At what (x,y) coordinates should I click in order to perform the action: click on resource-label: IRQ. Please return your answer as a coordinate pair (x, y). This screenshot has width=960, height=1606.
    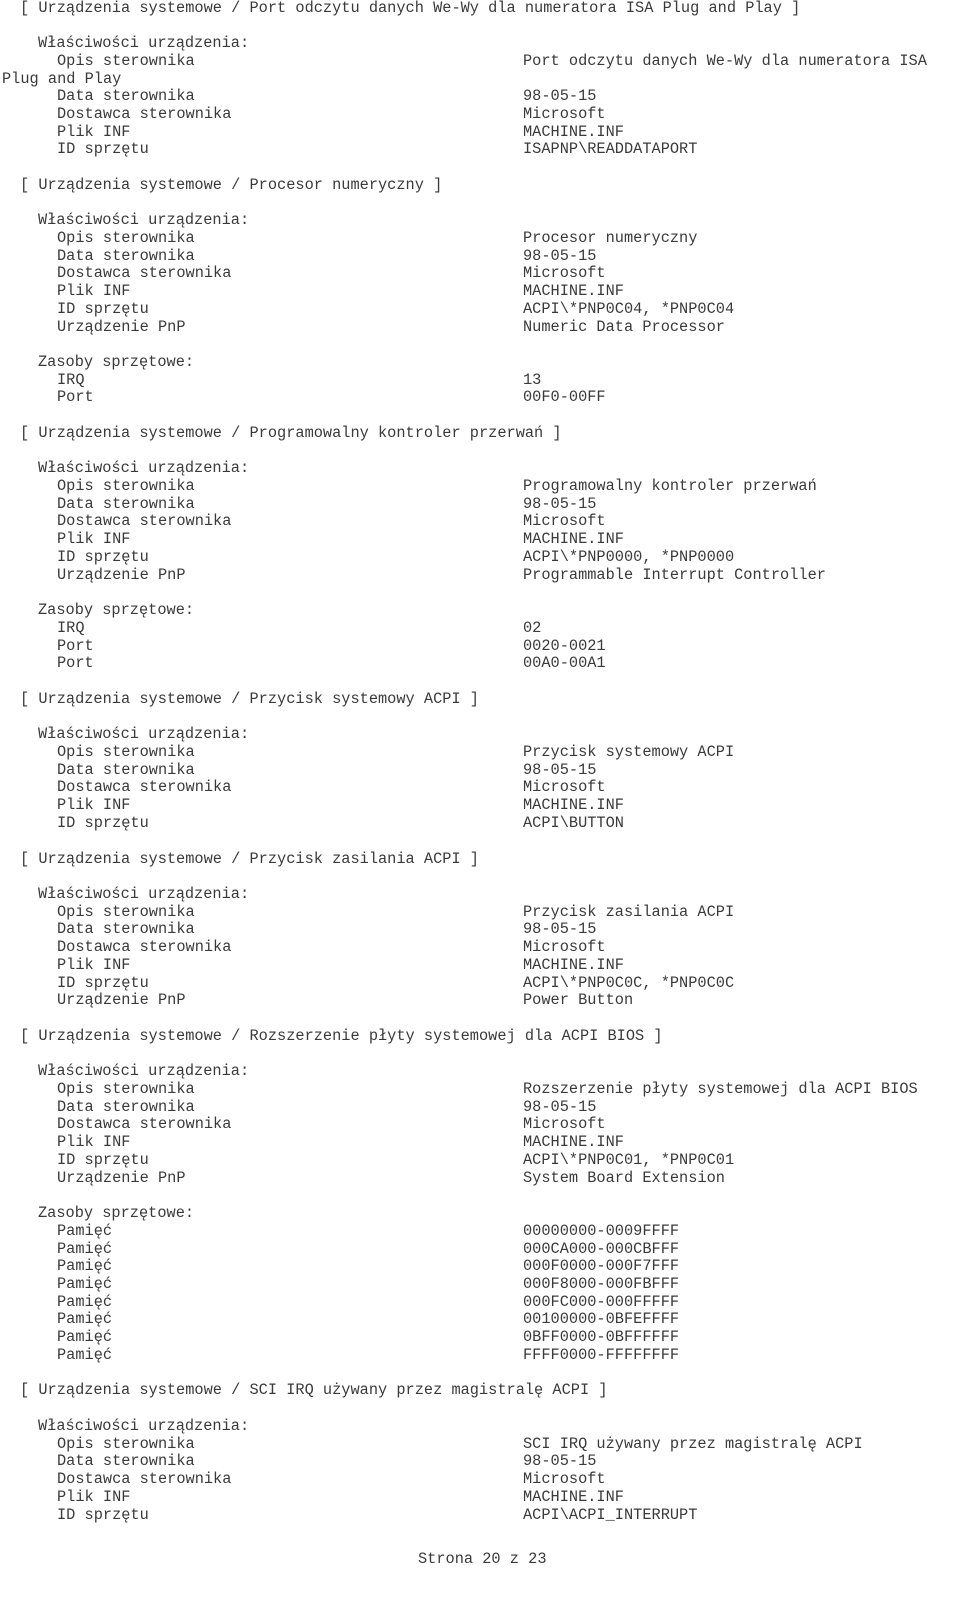
    Looking at the image, I should click on (71, 628).